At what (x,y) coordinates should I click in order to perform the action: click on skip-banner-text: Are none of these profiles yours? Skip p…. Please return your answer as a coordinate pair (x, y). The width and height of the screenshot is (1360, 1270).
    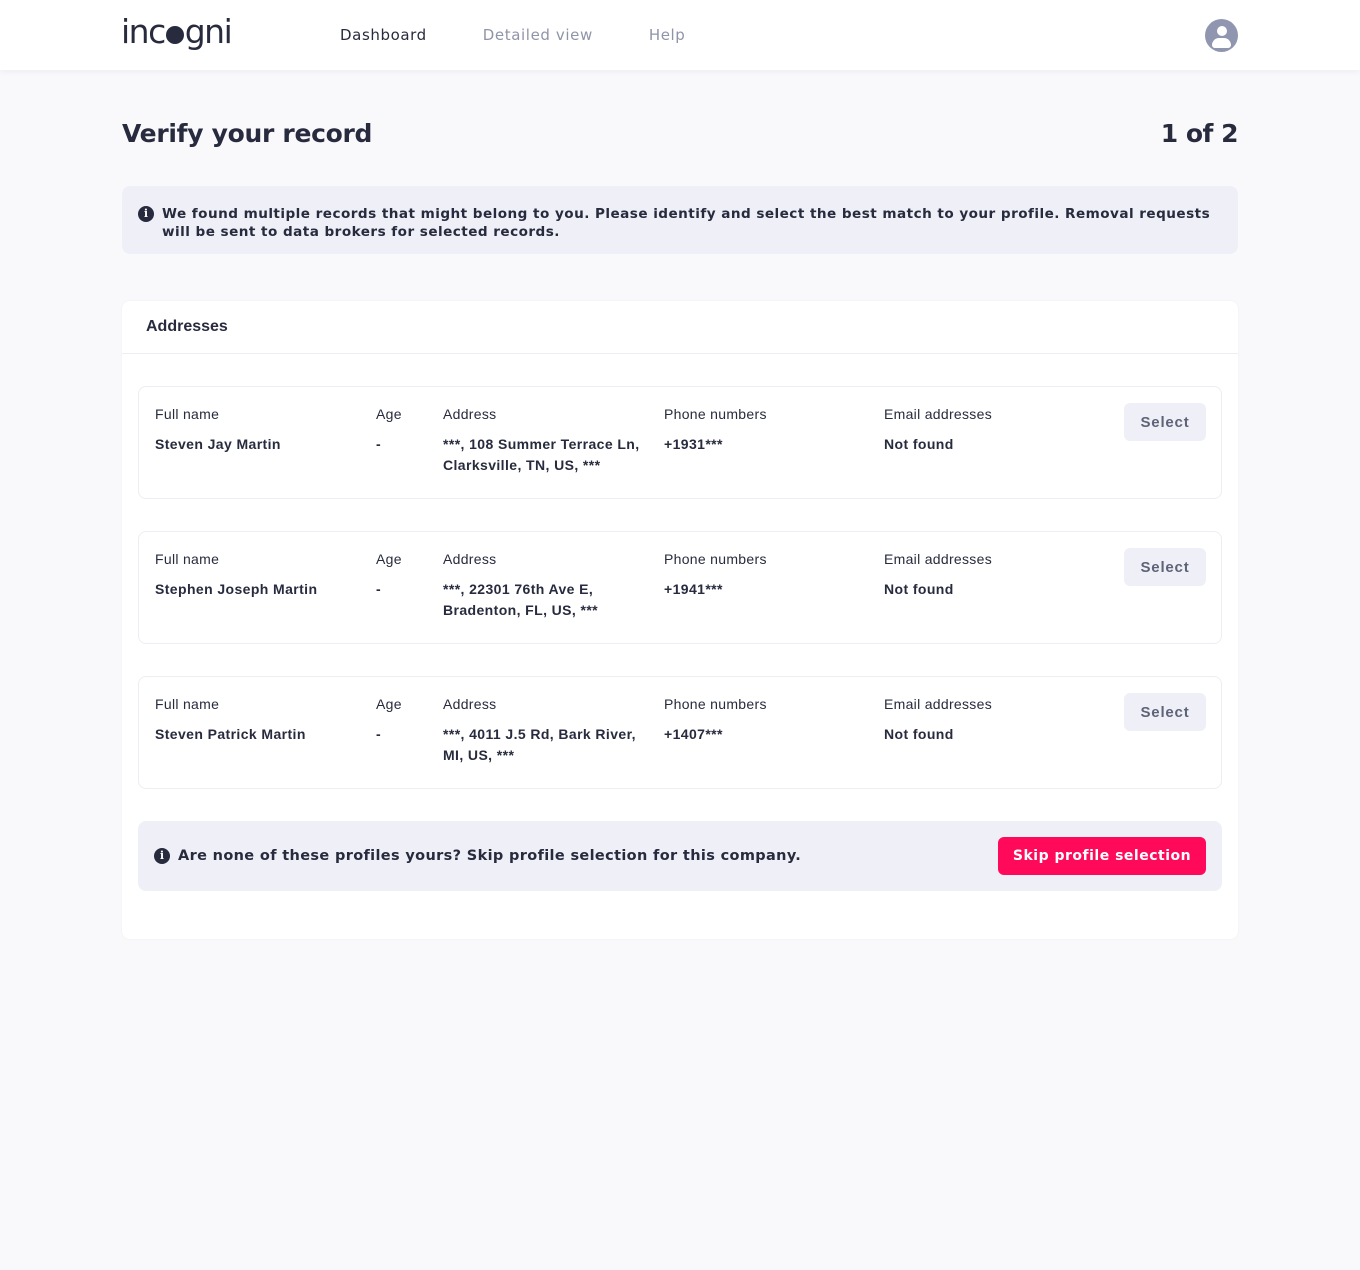
    Looking at the image, I should click on (490, 856).